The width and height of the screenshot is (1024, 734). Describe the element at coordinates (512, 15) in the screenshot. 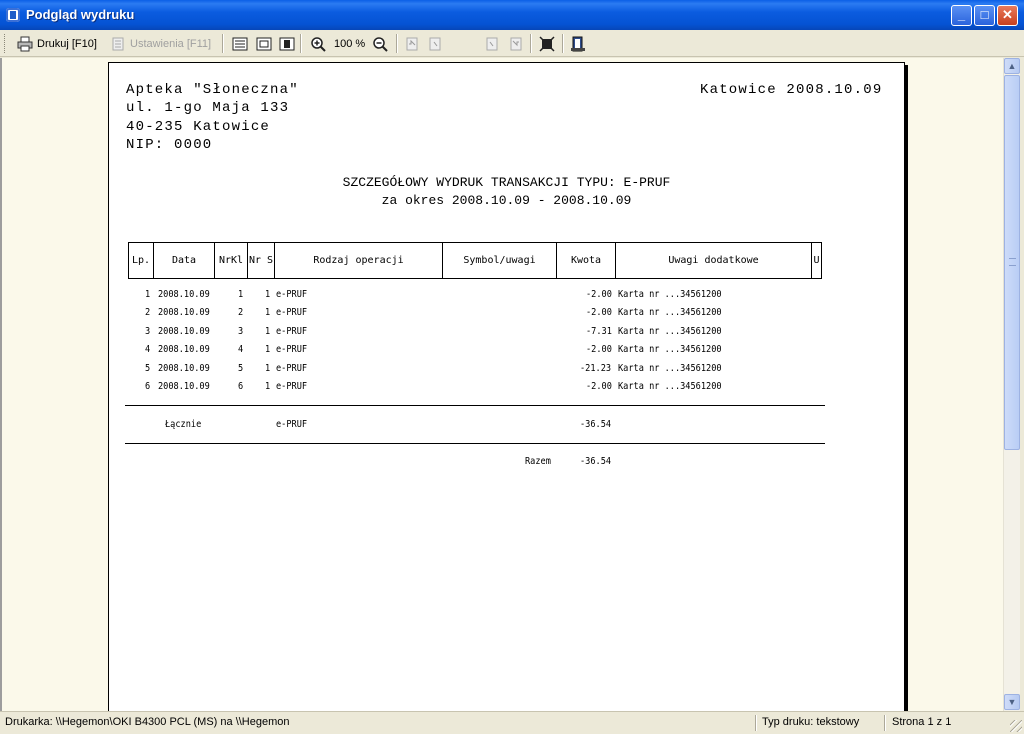

I see `title-bar: Podgląd wydruku _ □ ✕` at that location.